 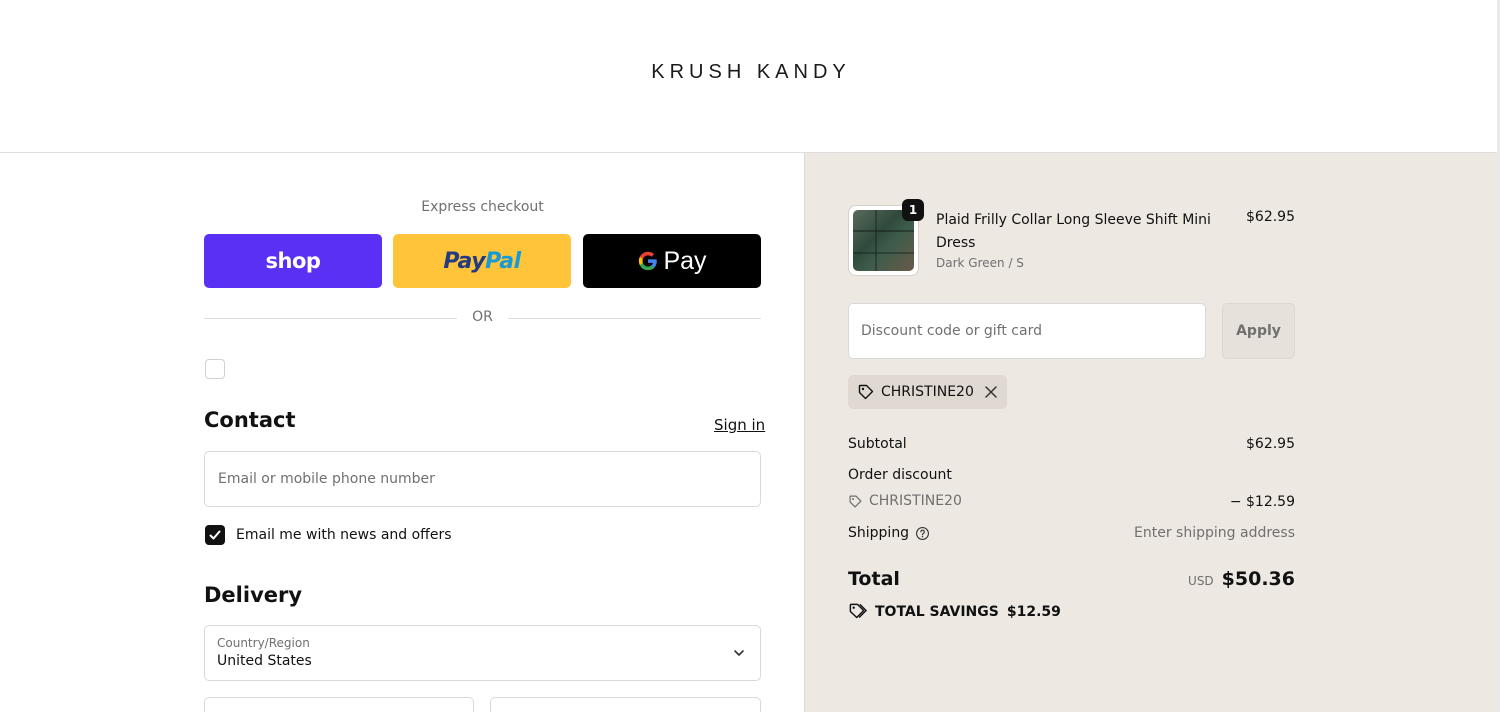 What do you see at coordinates (748, 72) in the screenshot?
I see `store-logo: KRUSH KANDY` at bounding box center [748, 72].